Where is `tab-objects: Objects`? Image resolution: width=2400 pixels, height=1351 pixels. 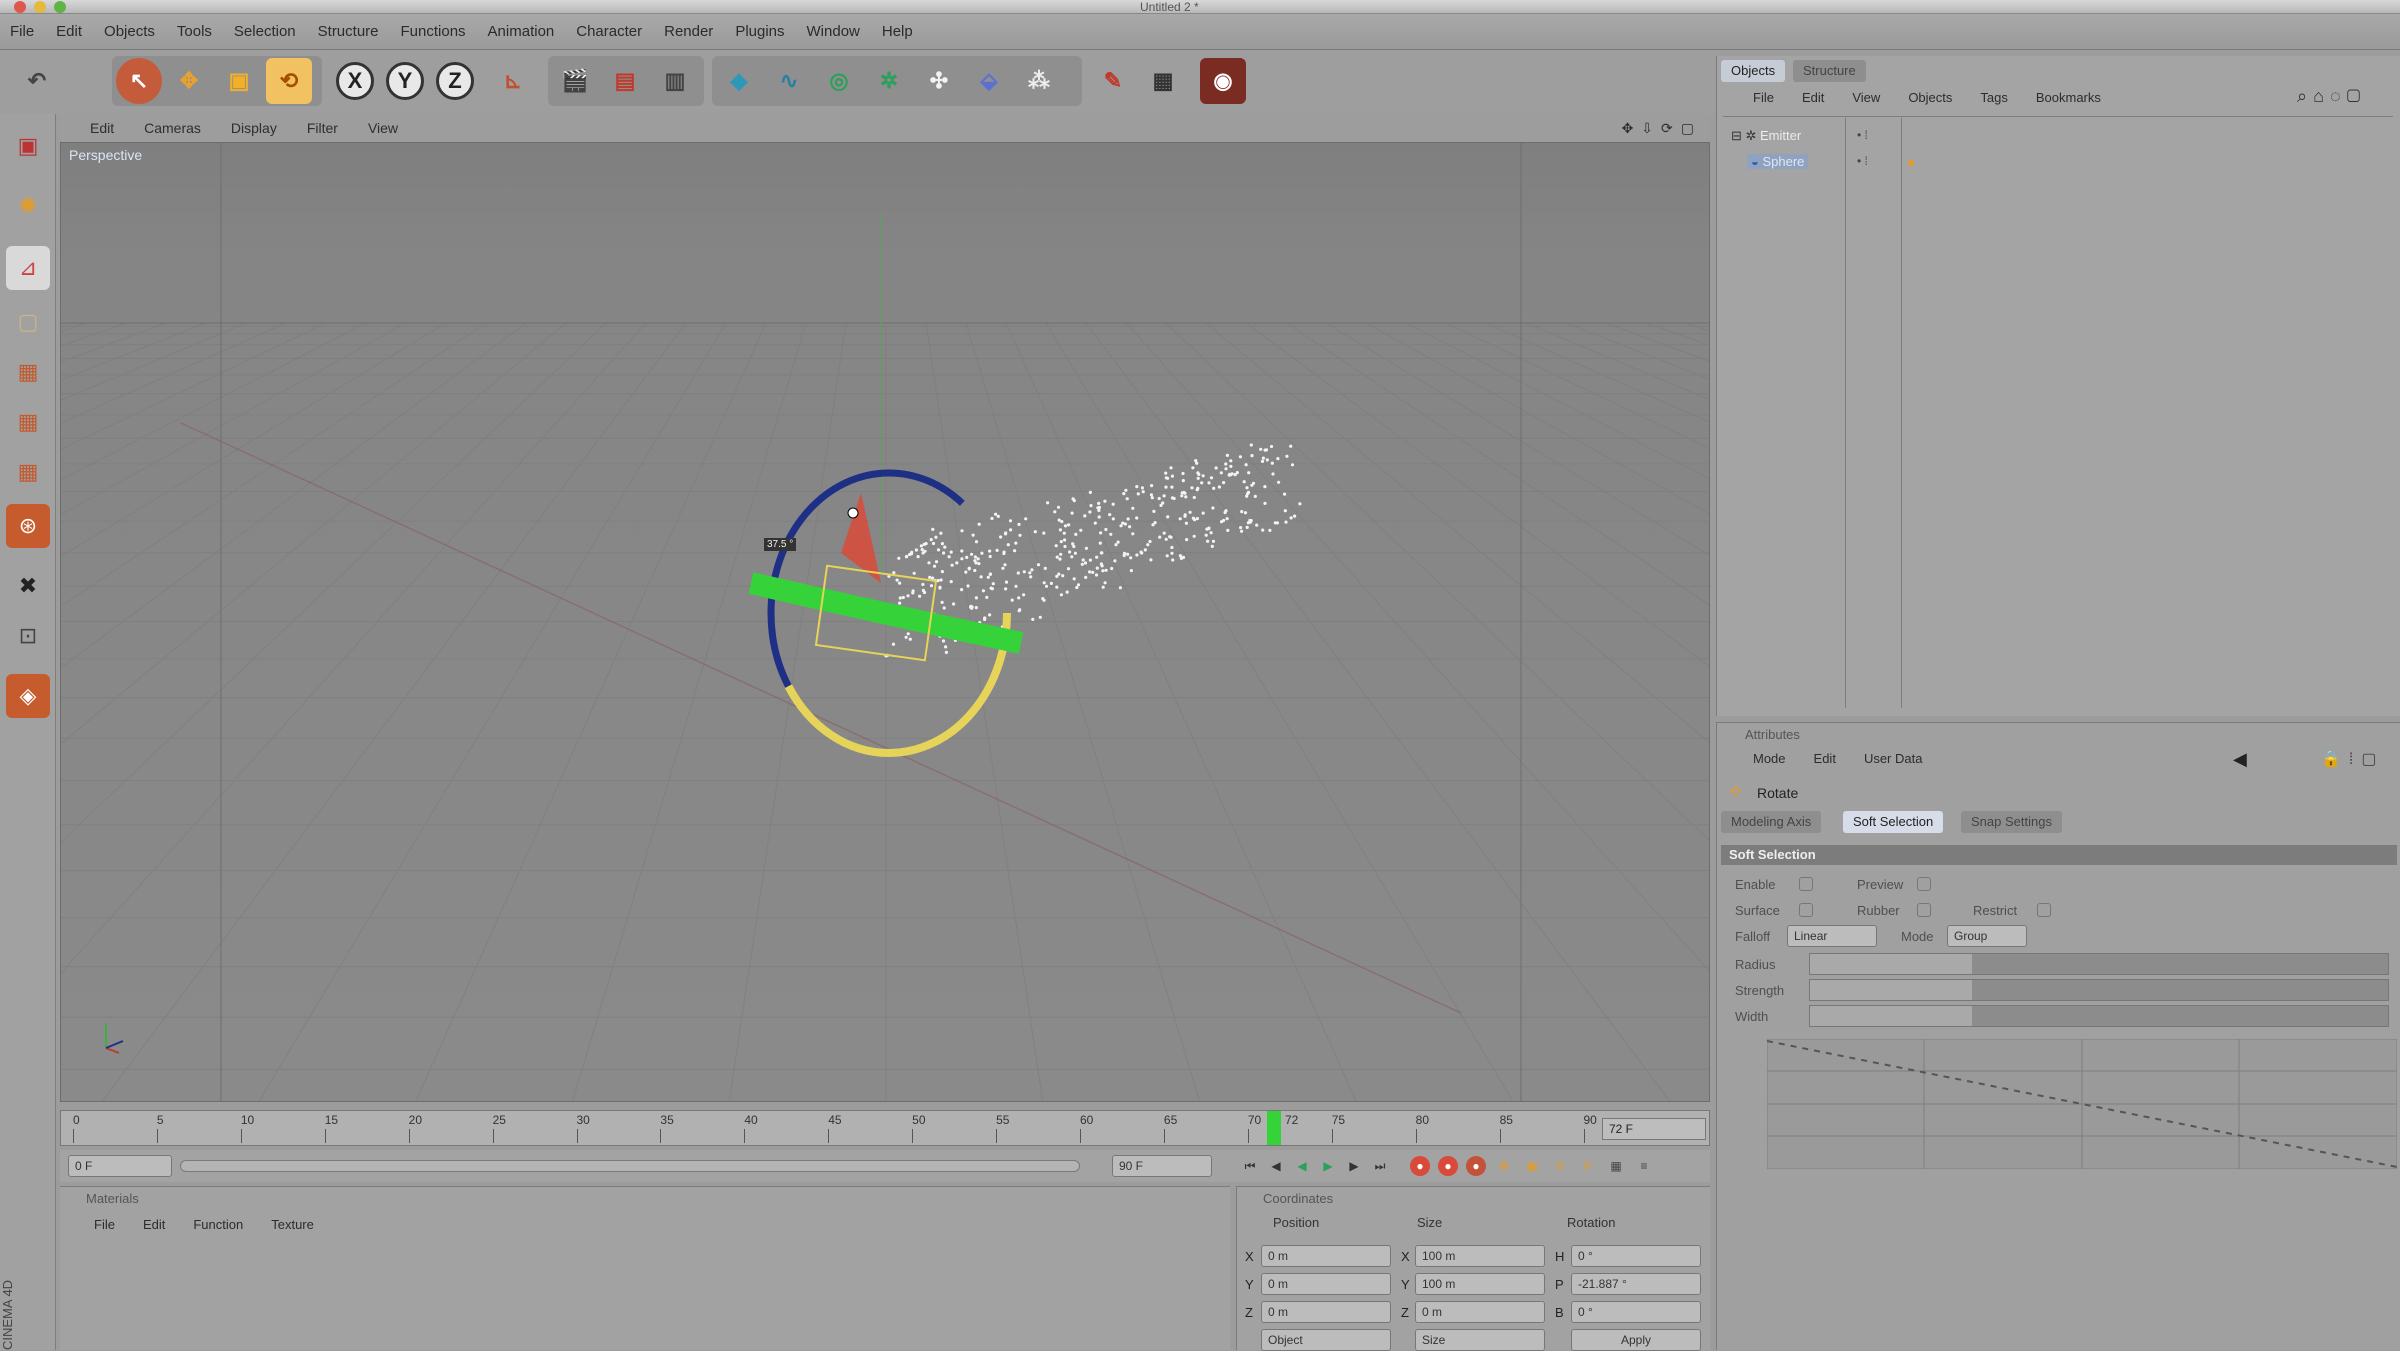 tab-objects: Objects is located at coordinates (1753, 71).